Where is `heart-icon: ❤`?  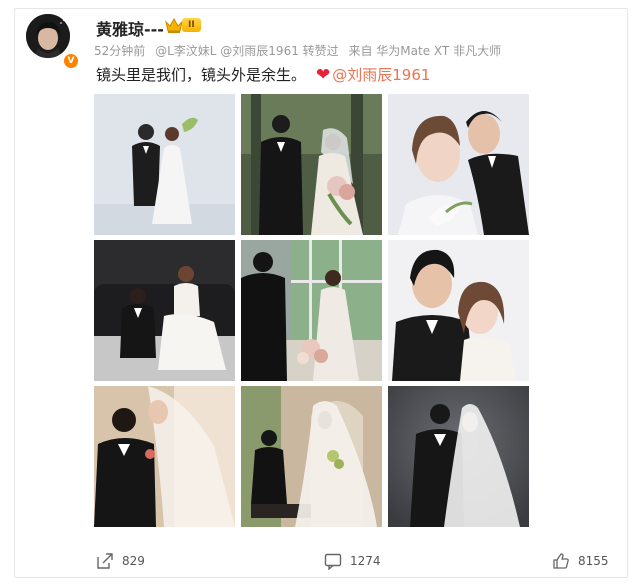
heart-icon: ❤ is located at coordinates (323, 74).